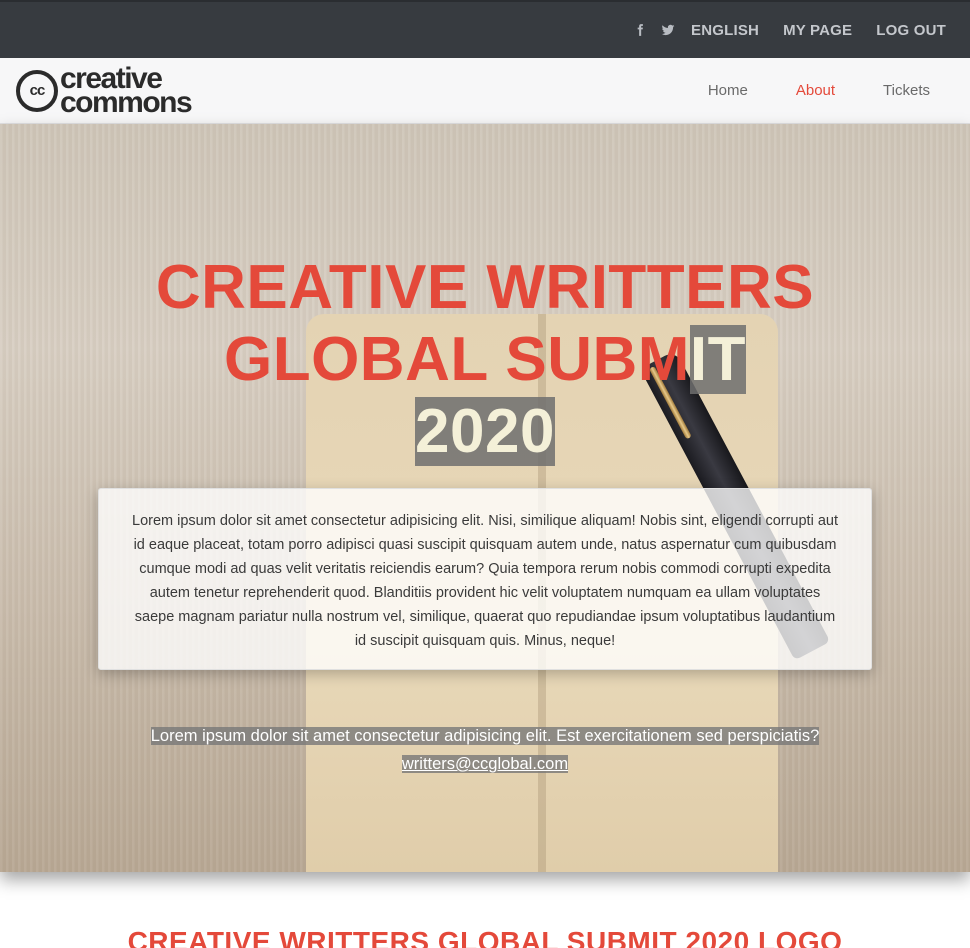  What do you see at coordinates (668, 30) in the screenshot?
I see `twitter-icon` at bounding box center [668, 30].